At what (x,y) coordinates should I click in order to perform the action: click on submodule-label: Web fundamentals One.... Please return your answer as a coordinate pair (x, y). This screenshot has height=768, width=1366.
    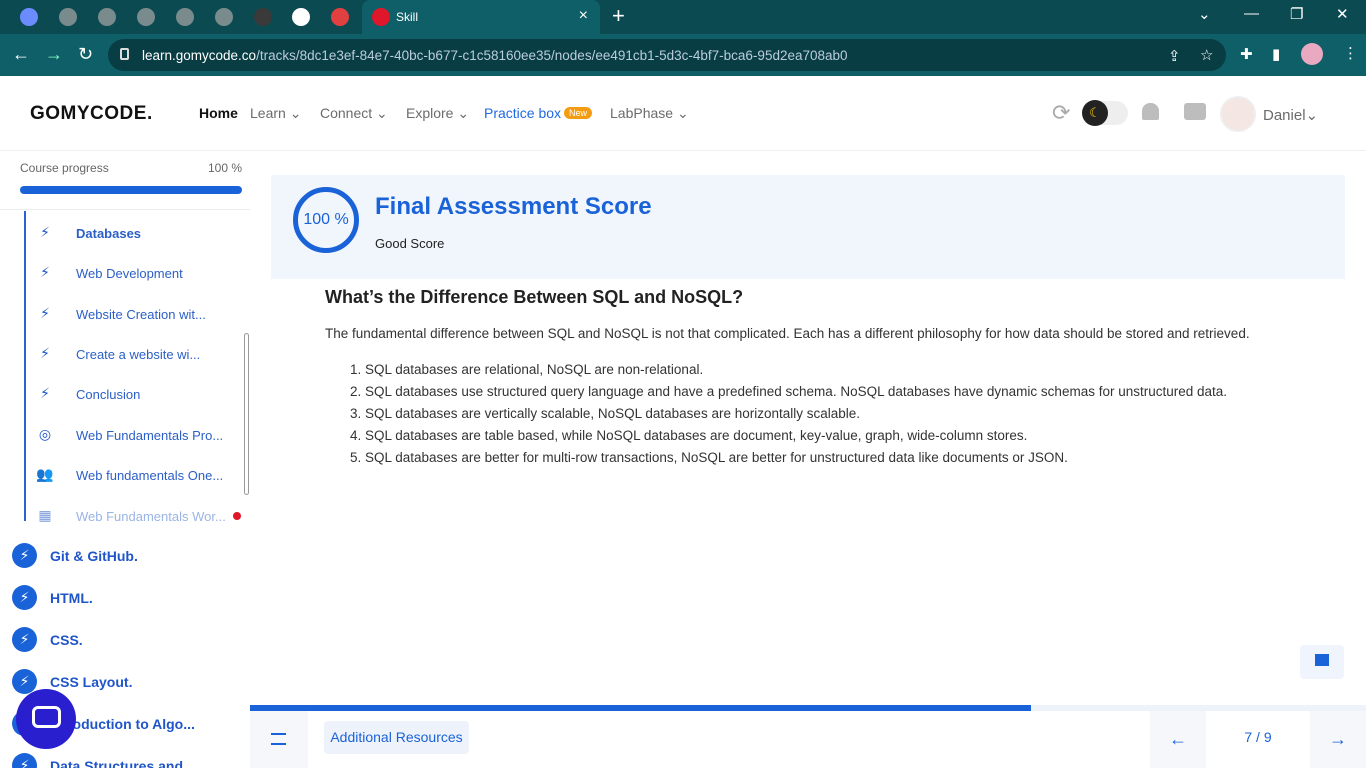
    Looking at the image, I should click on (150, 475).